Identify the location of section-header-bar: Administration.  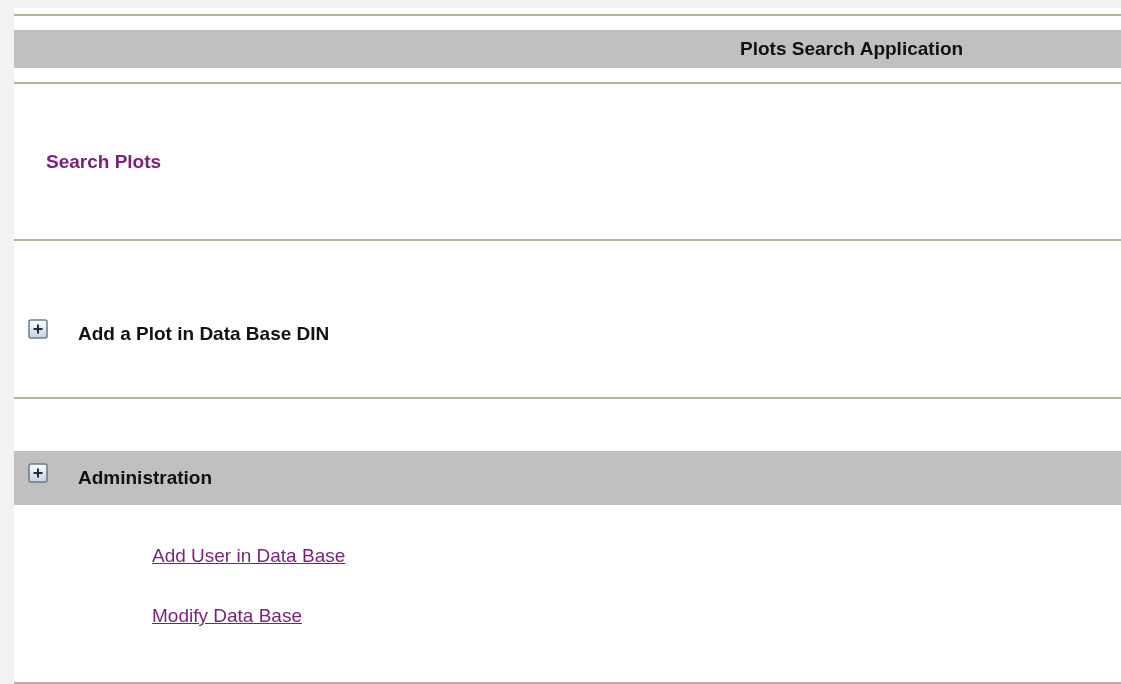
(567, 477).